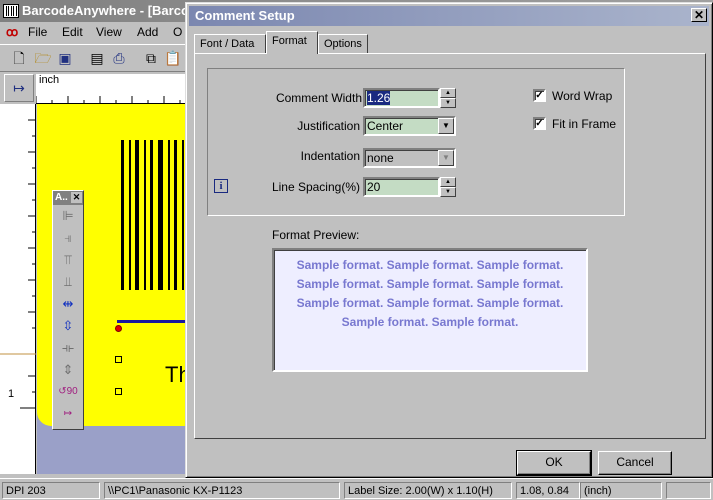 Image resolution: width=713 pixels, height=500 pixels. I want to click on align-right-icon: ⫣, so click(68, 238).